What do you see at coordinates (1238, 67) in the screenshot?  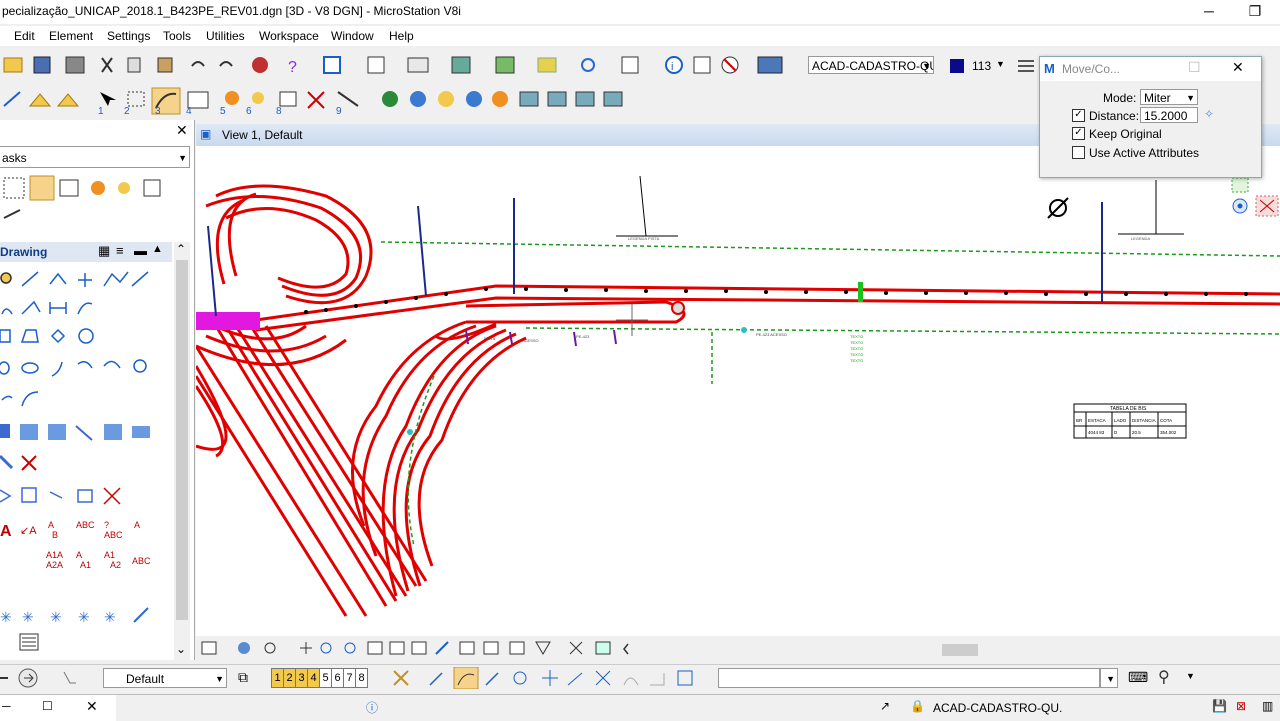 I see `dialog-close-icon: ✕` at bounding box center [1238, 67].